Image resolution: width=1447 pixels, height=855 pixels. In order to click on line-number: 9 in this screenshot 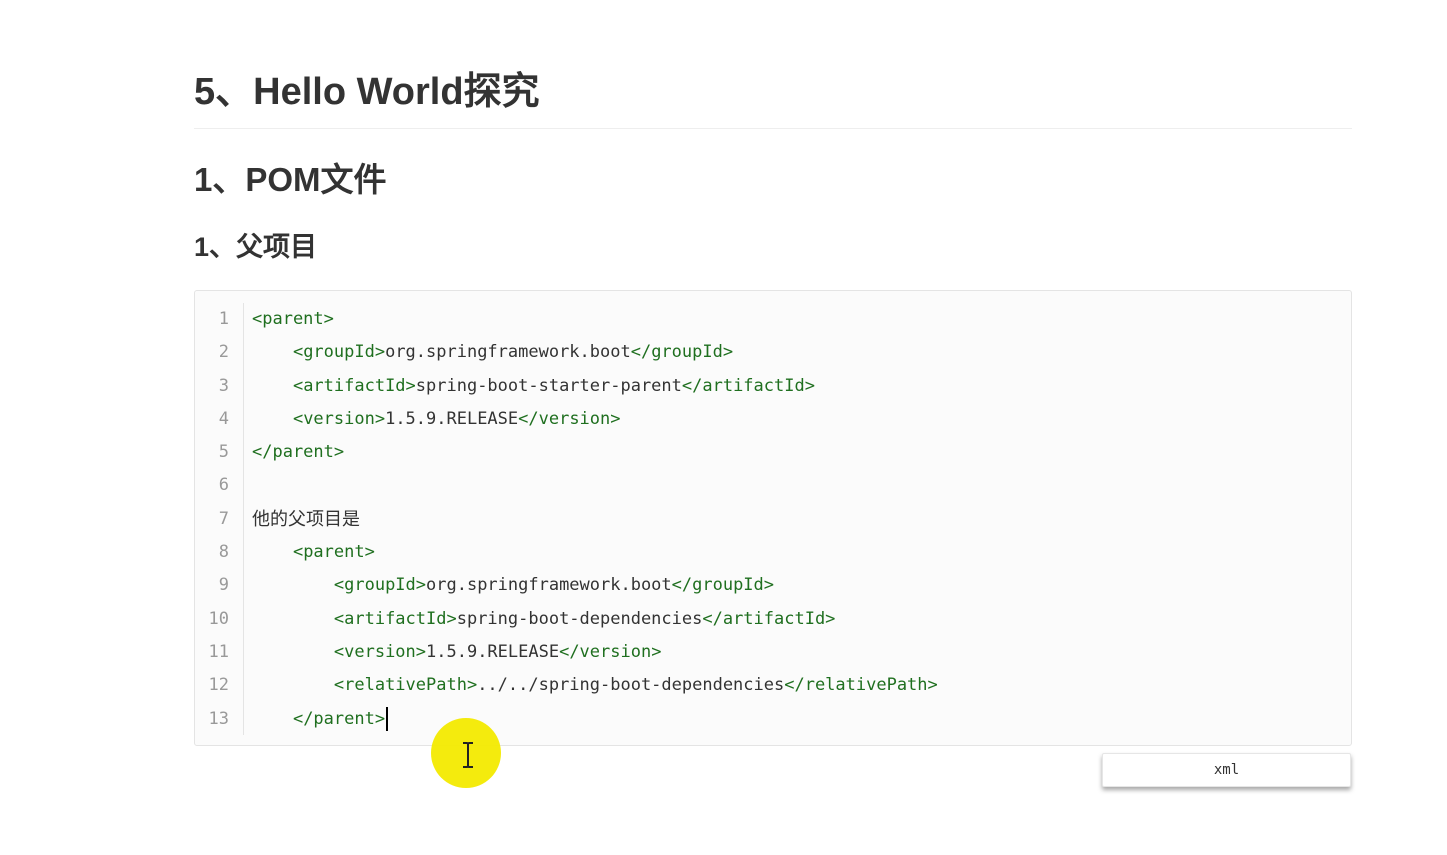, I will do `click(223, 585)`.